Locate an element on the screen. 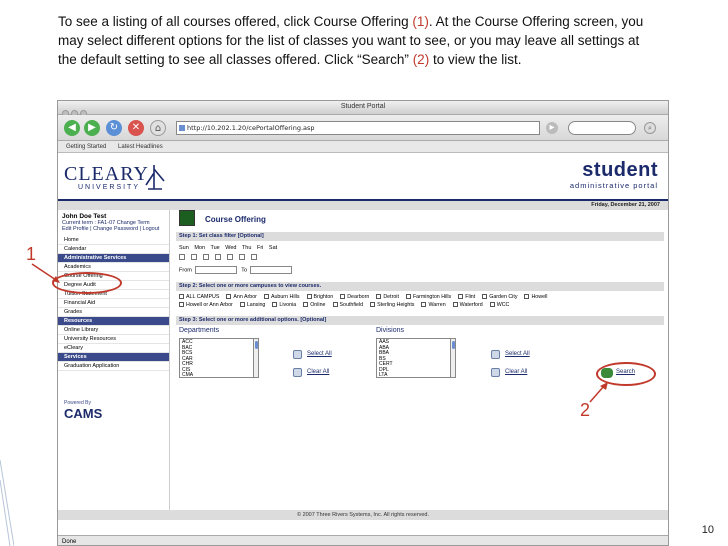 This screenshot has width=728, height=546. browser-search-input is located at coordinates (602, 128).